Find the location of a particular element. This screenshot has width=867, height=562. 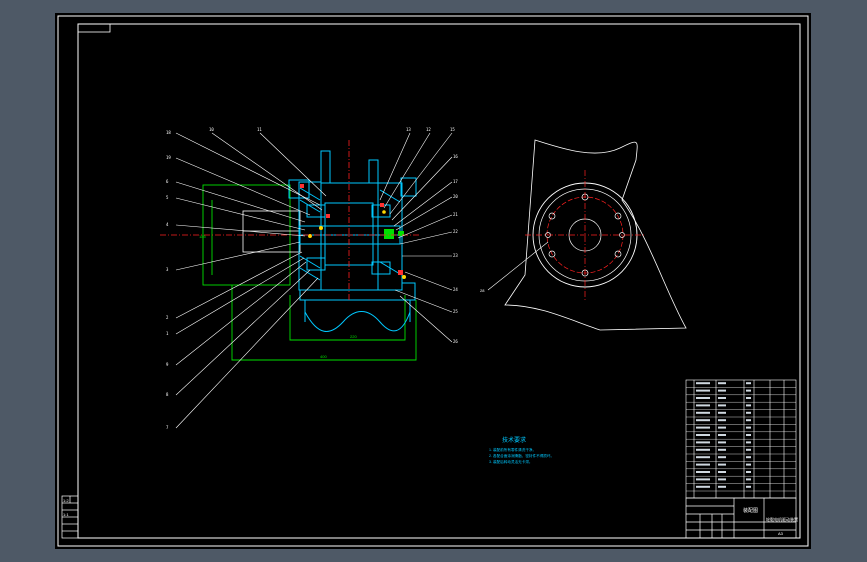

leader-label: 21 is located at coordinates (455, 214).